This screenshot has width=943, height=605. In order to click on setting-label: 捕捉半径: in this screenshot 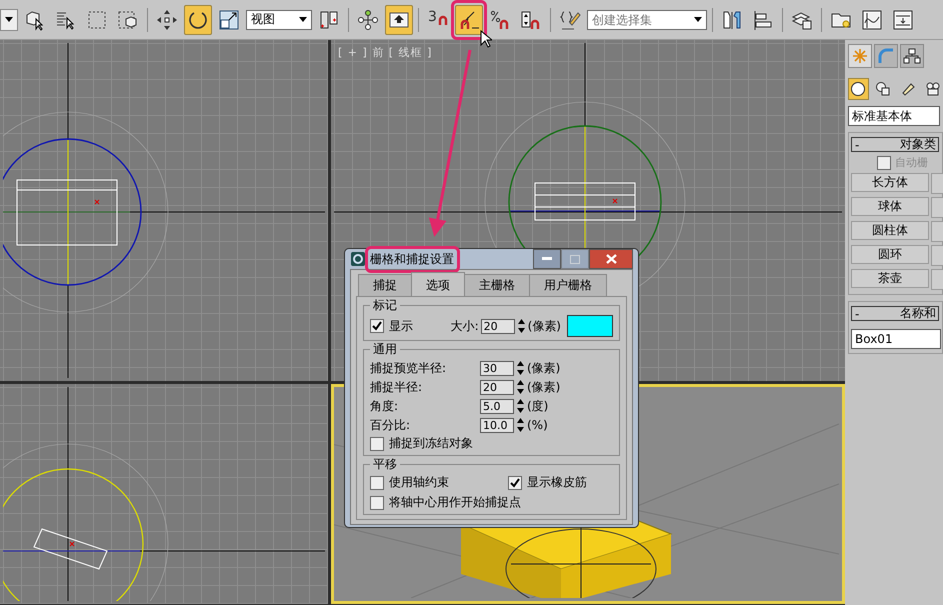, I will do `click(397, 387)`.